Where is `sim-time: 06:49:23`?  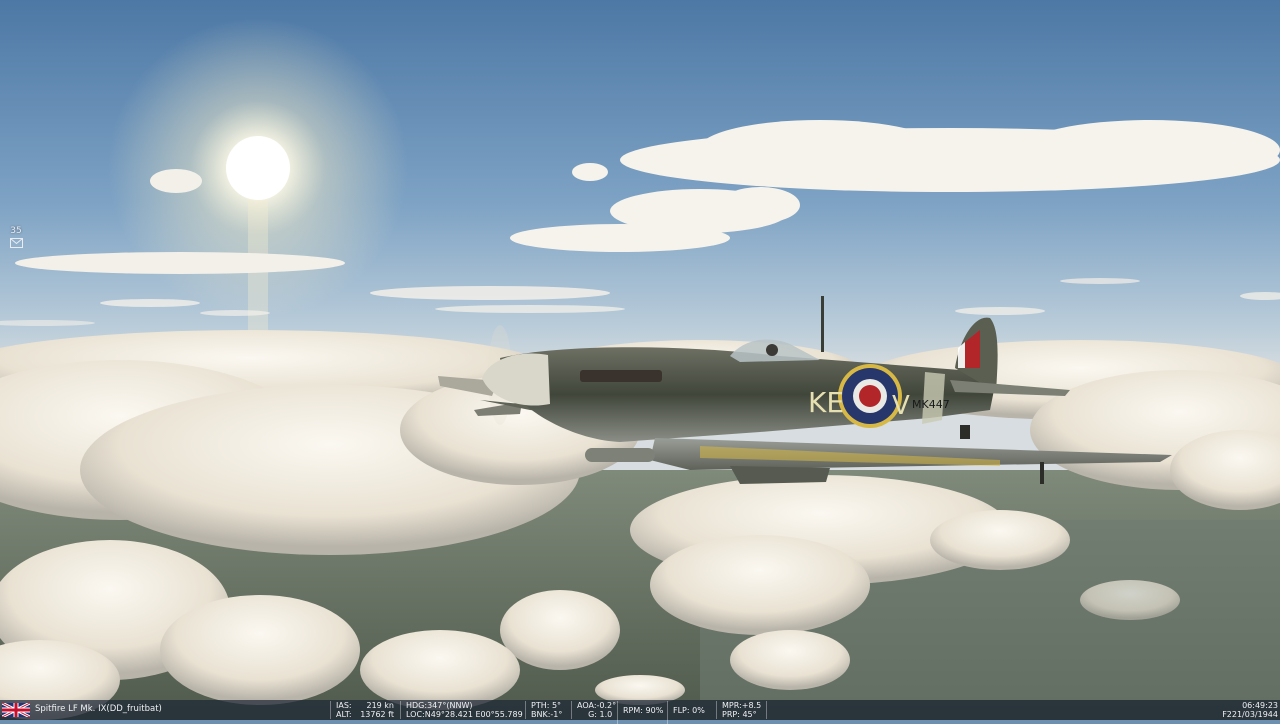
sim-time: 06:49:23 is located at coordinates (1260, 705).